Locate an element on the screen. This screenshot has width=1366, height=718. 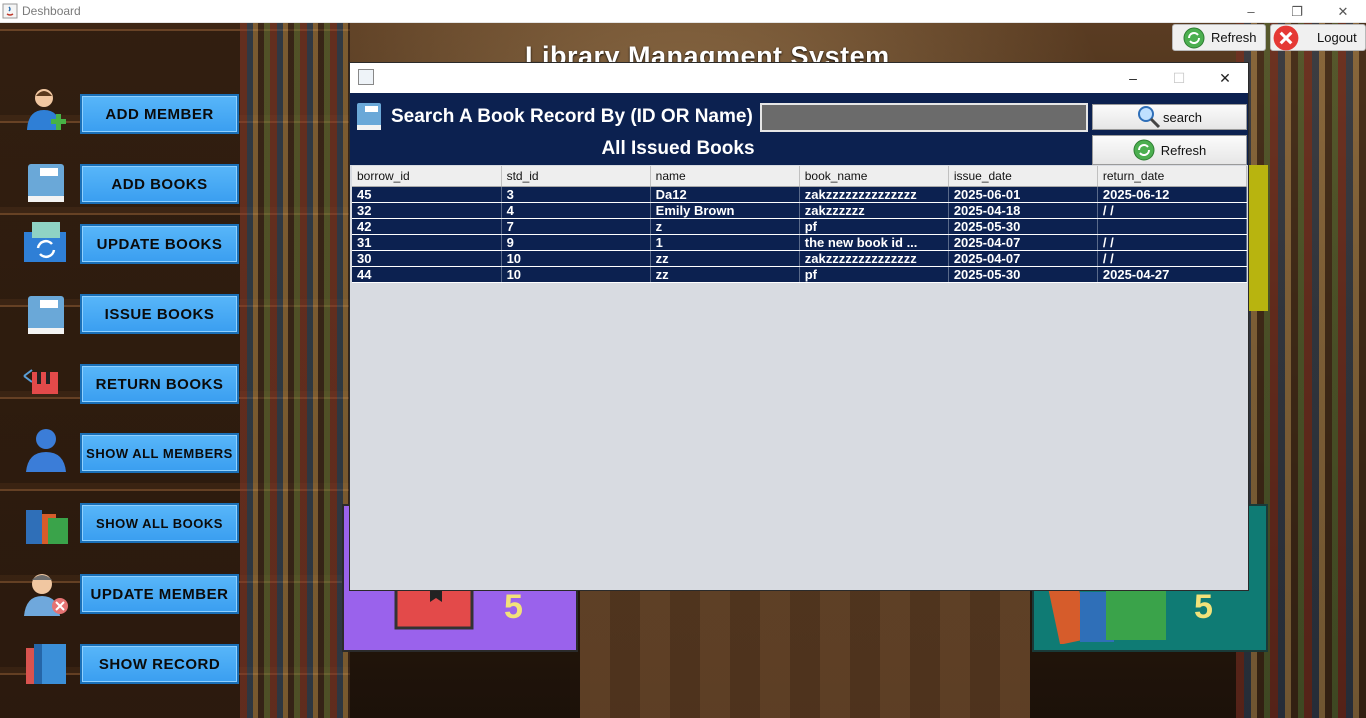
add-member-icon is located at coordinates (46, 109).